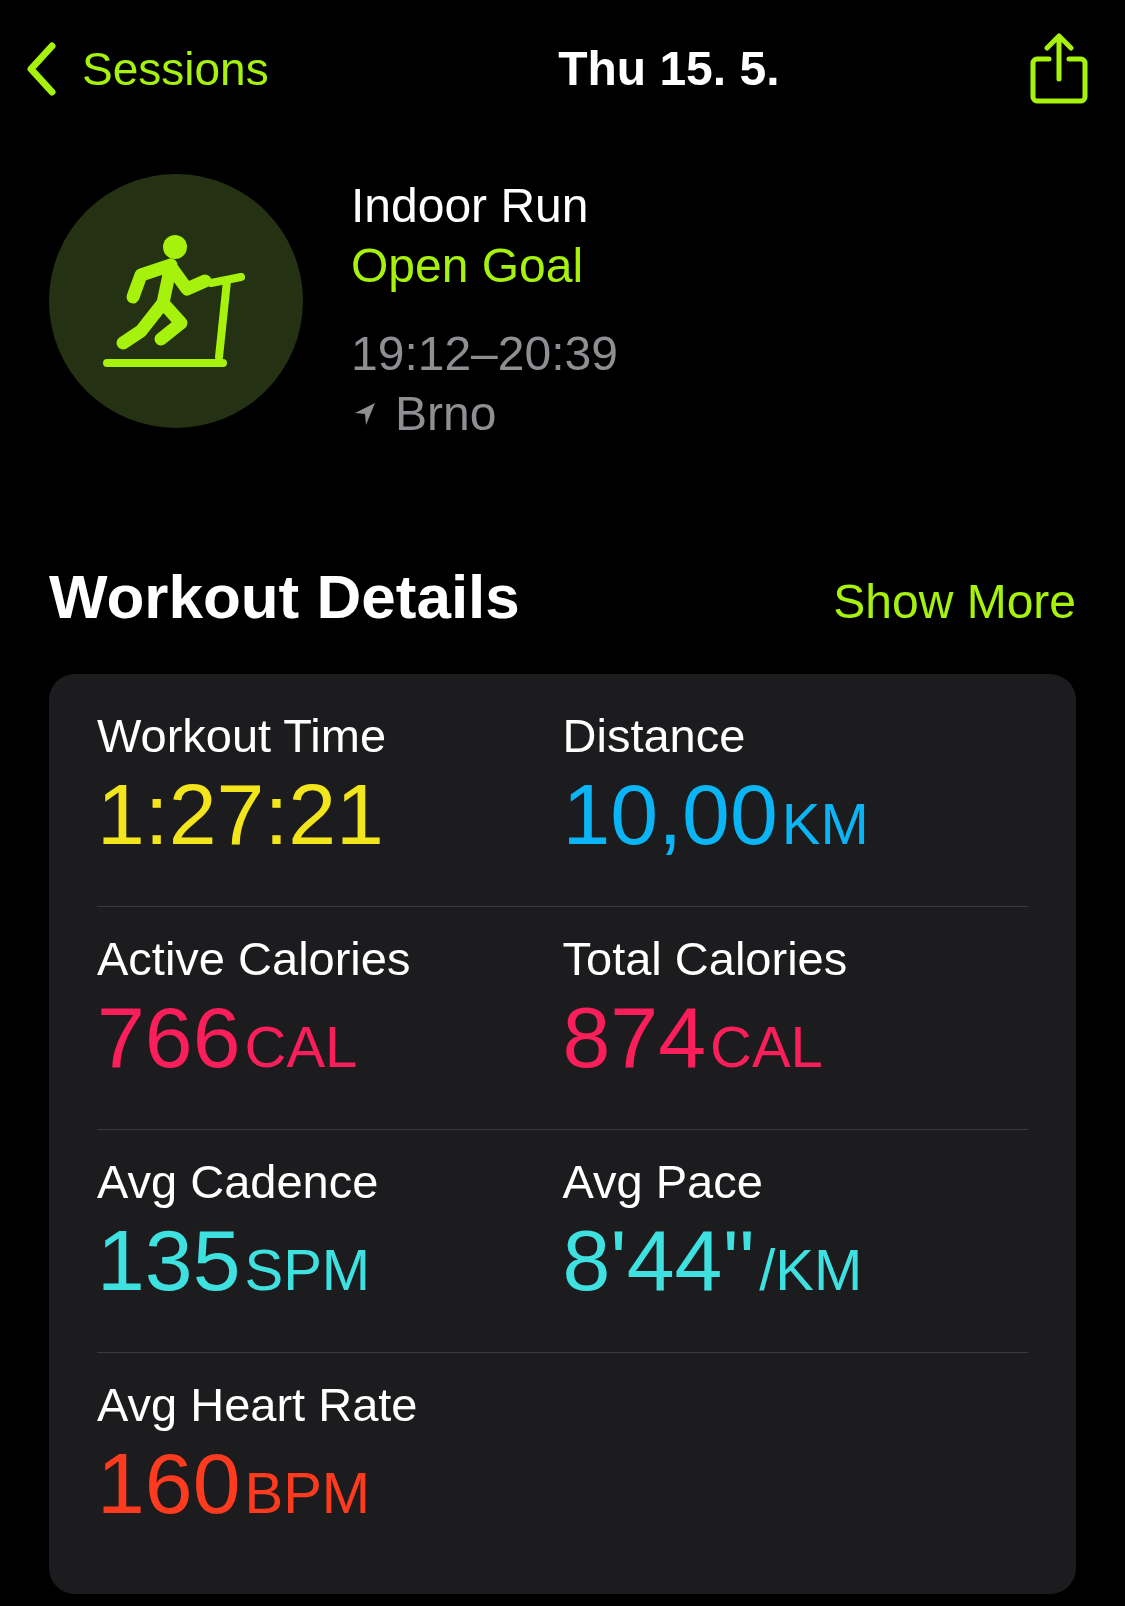 Image resolution: width=1125 pixels, height=1606 pixels. Describe the element at coordinates (41, 69) in the screenshot. I see `chevron-left-icon` at that location.